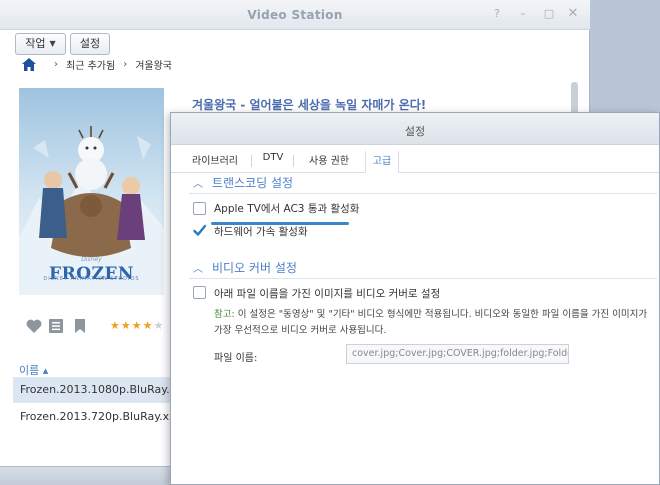 This screenshot has width=660, height=485. I want to click on file-row: Frozen.2013.720p.BluRay.x264.DTS, so click(114, 418).